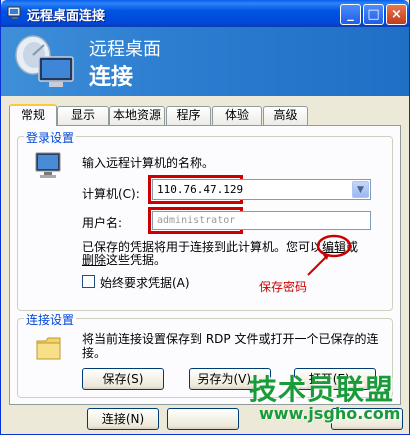  What do you see at coordinates (329, 255) in the screenshot?
I see `annotation-circle-arrow` at bounding box center [329, 255].